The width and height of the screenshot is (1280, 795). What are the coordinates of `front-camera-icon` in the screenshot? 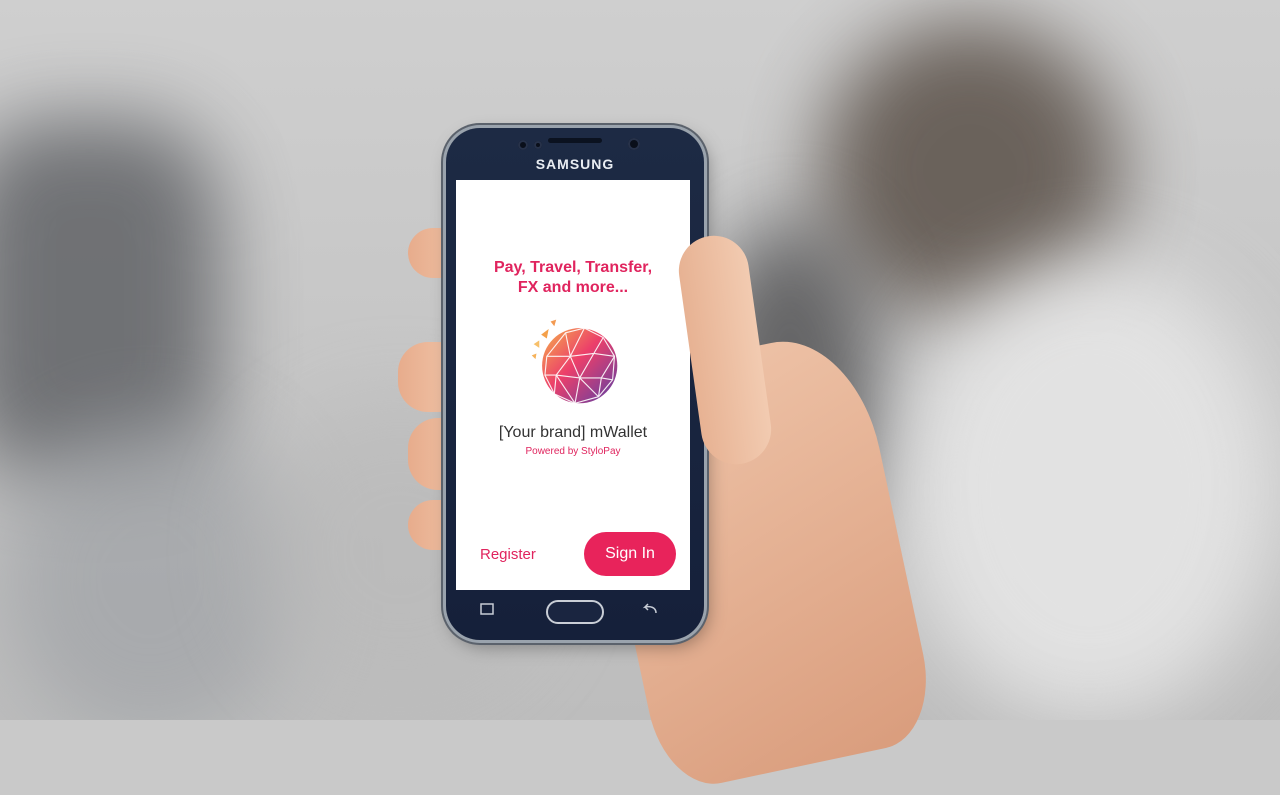 It's located at (634, 144).